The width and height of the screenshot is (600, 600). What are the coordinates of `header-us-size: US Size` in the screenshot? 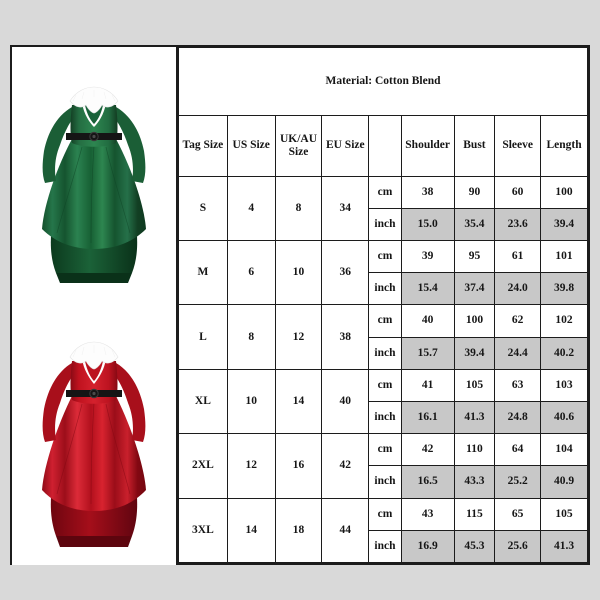 It's located at (251, 145).